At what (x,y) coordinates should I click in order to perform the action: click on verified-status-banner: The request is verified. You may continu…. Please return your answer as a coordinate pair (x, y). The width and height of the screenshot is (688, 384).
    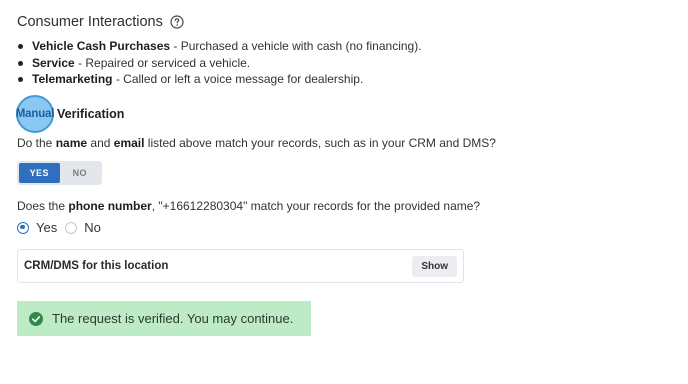
    Looking at the image, I should click on (164, 318).